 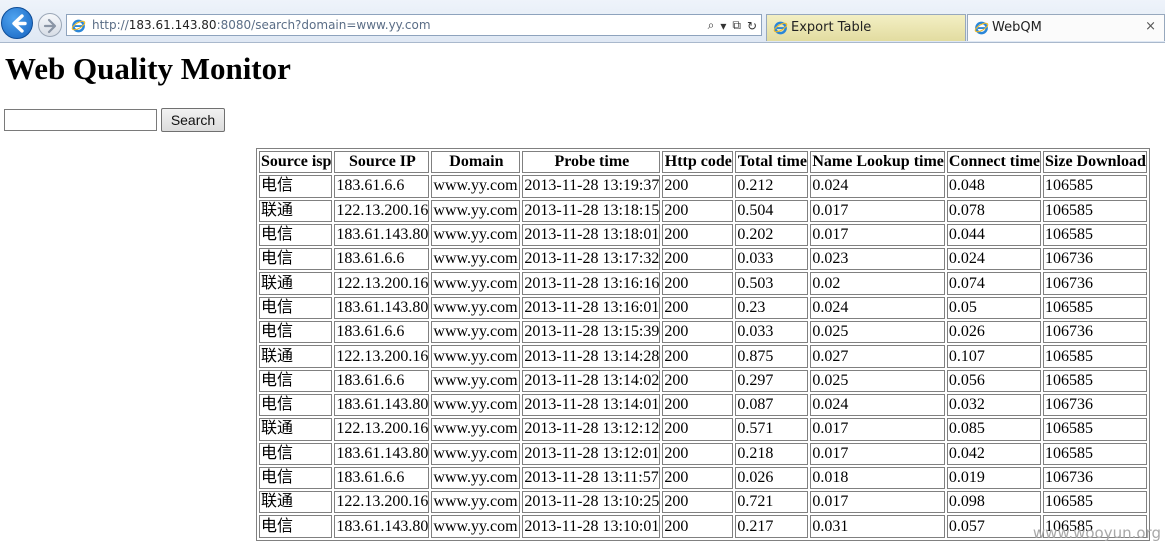 What do you see at coordinates (877, 356) in the screenshot?
I see `cell-name-lookup-time: 0.027` at bounding box center [877, 356].